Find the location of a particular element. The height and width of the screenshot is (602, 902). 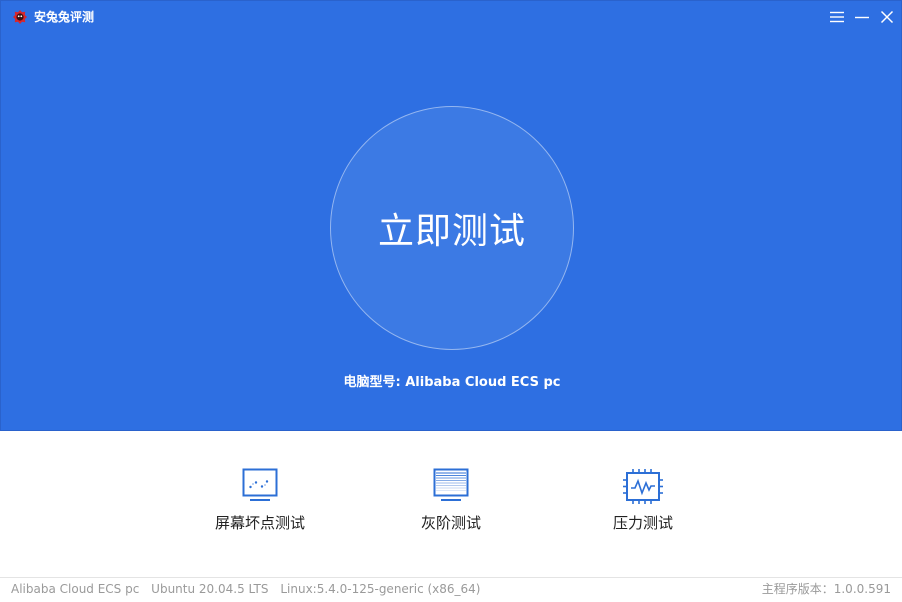

minimize-button is located at coordinates (862, 17).